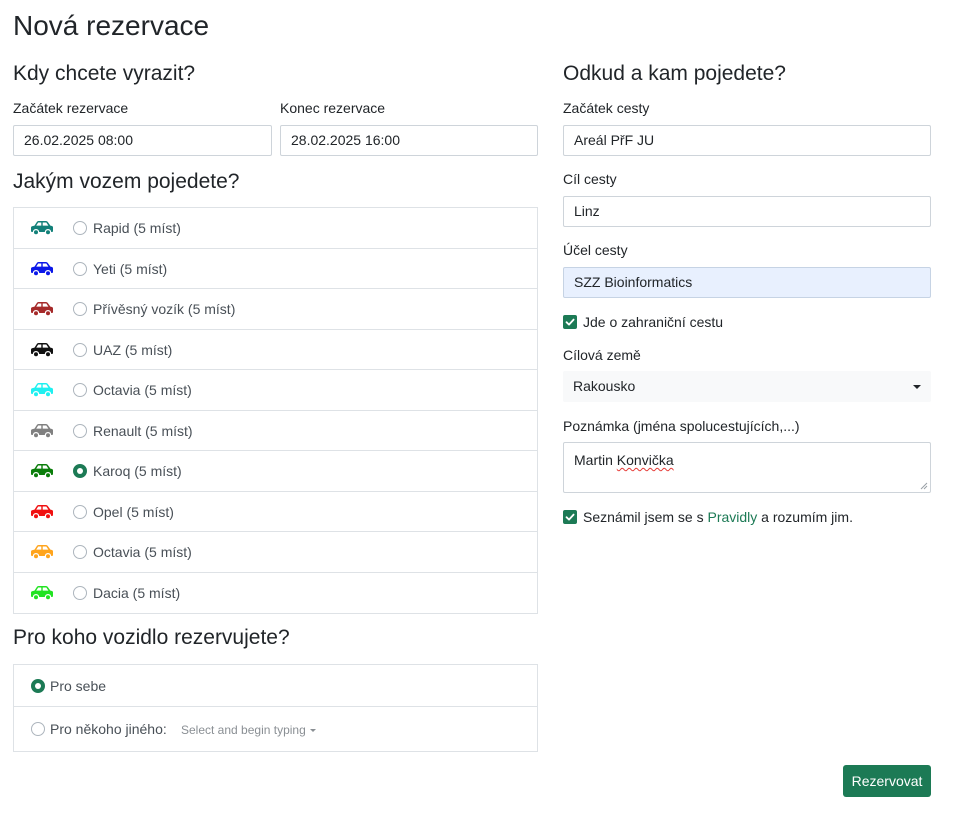 This screenshot has height=819, width=960. I want to click on vehicle-label: UAZ (5 míst), so click(133, 349).